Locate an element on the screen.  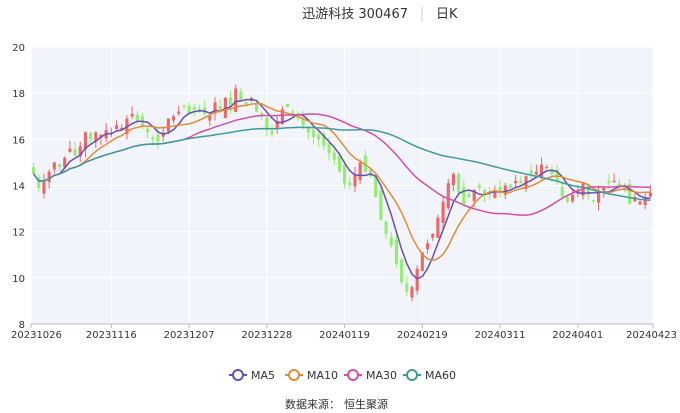
y-axis: 8101214161820 is located at coordinates (18, 187).